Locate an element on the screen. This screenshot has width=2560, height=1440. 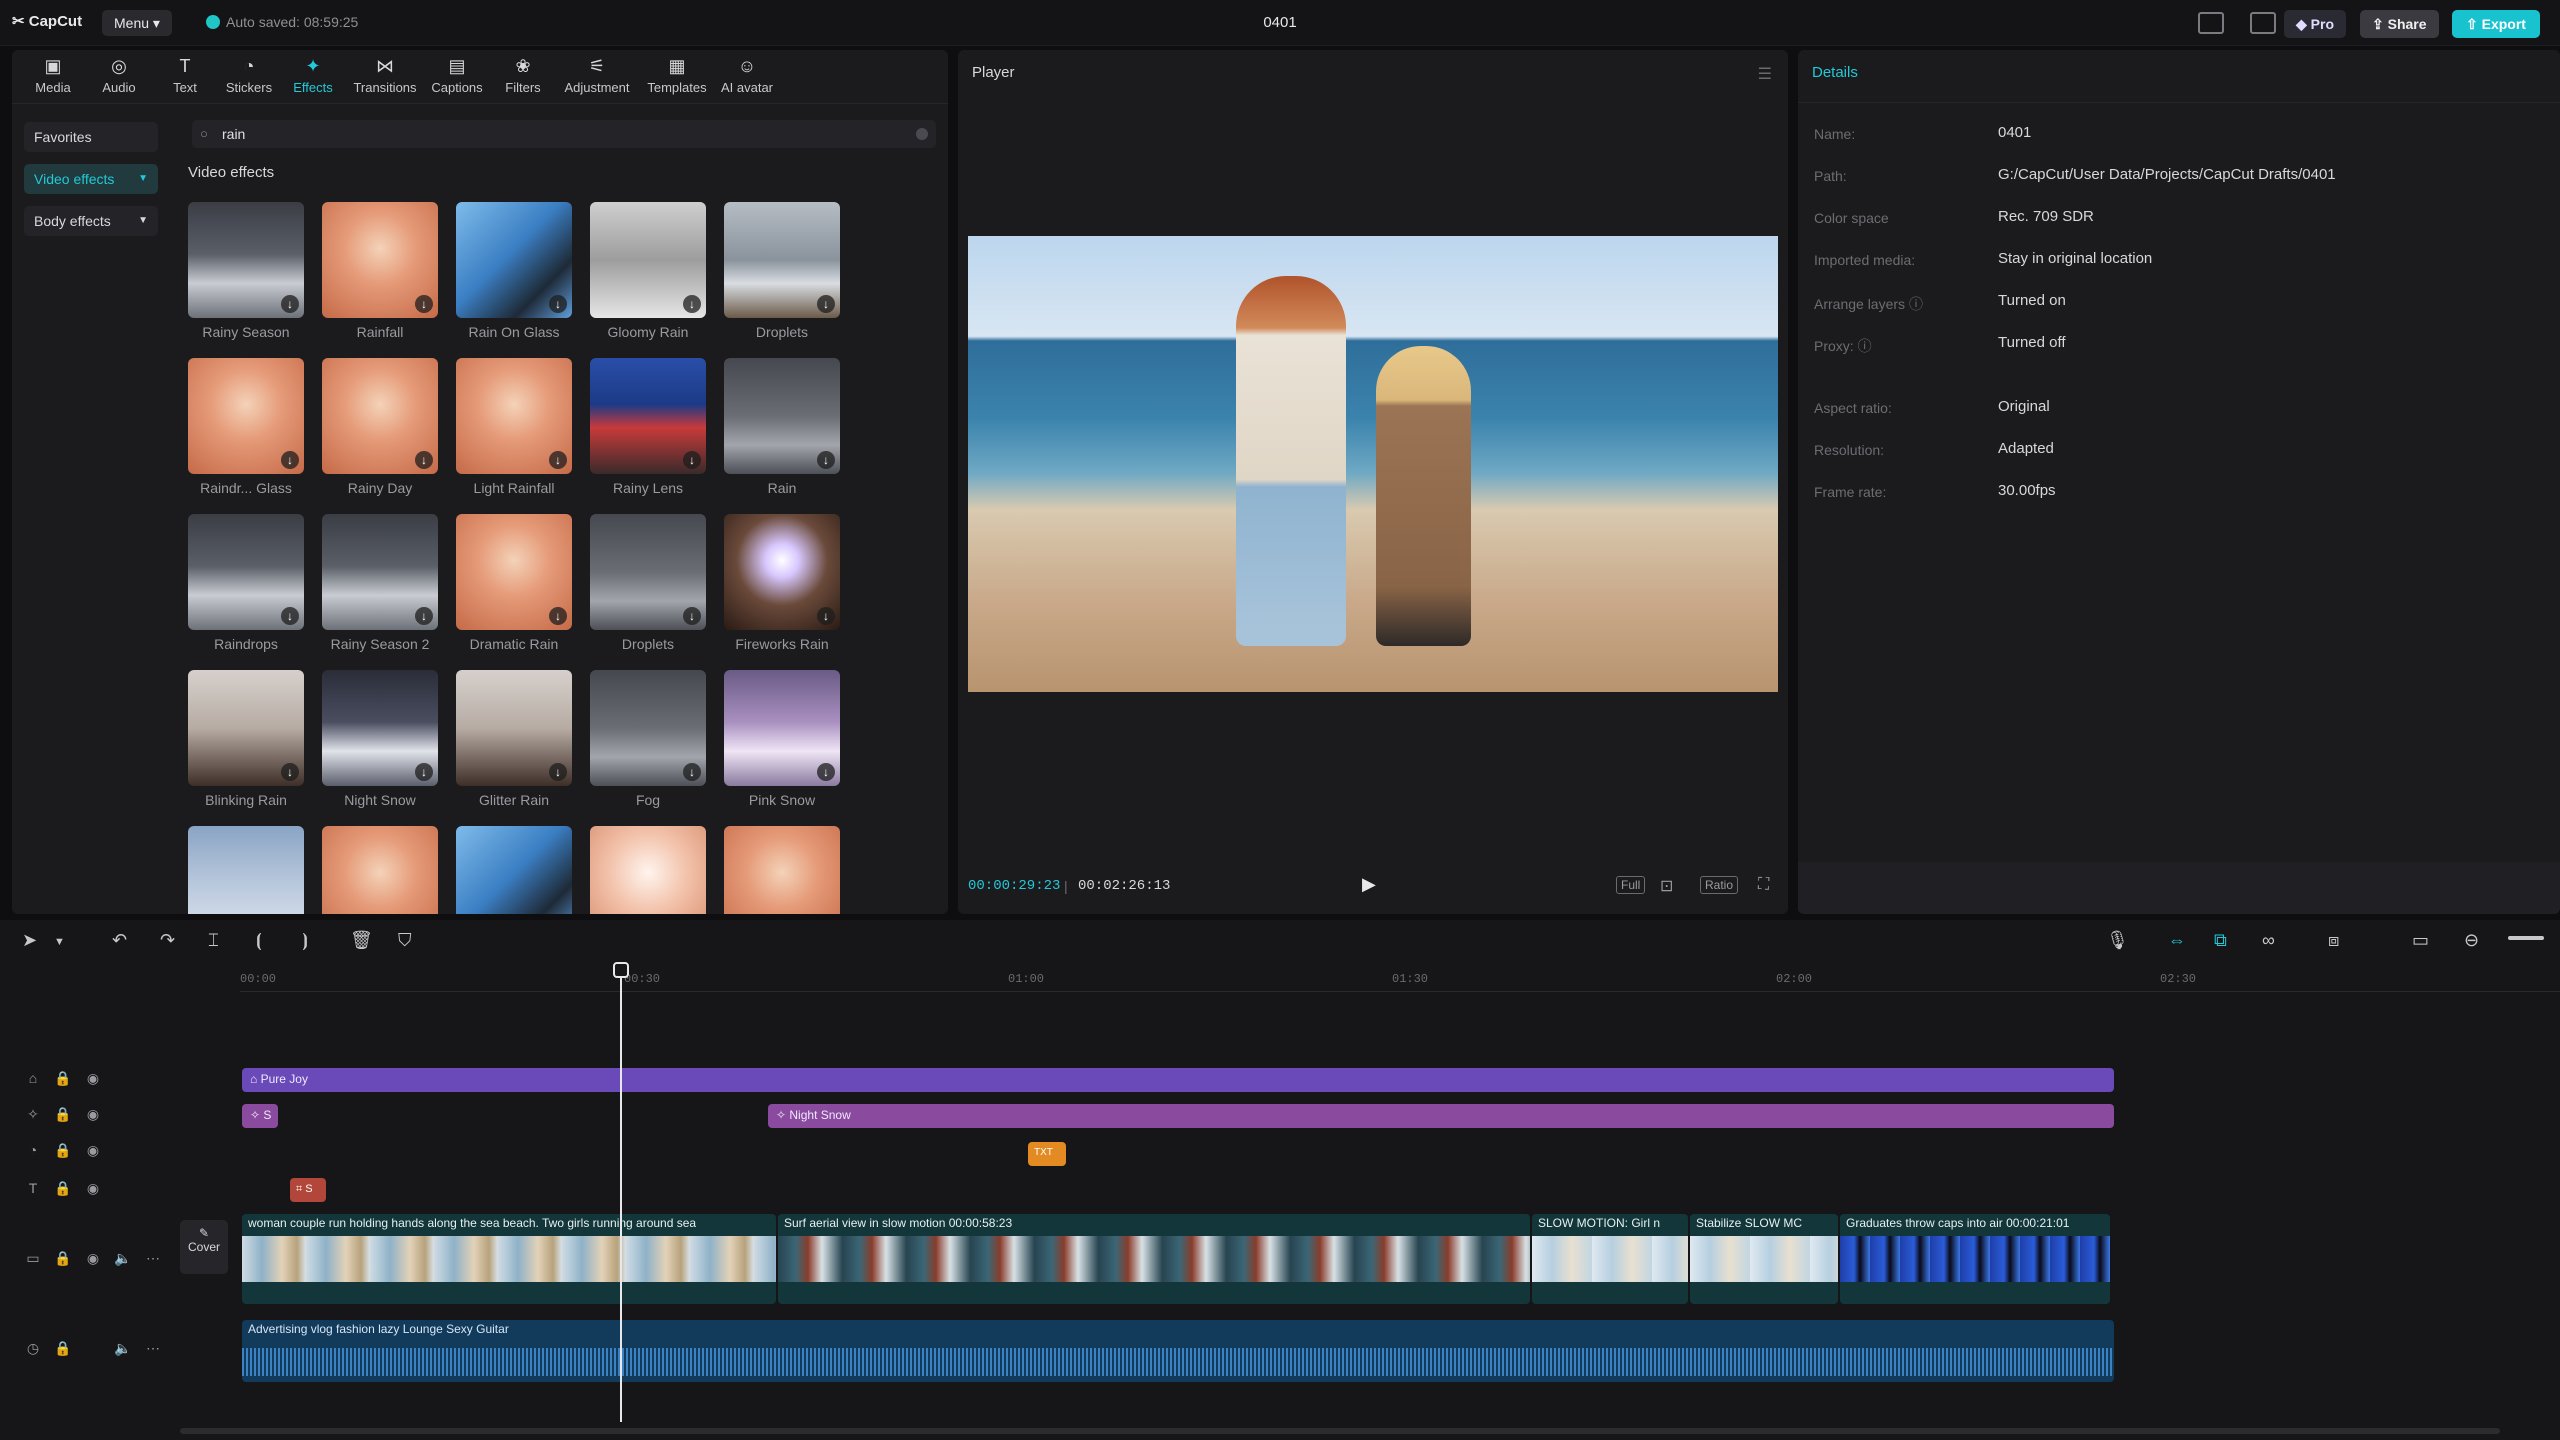
text-clip: ⌗ S is located at coordinates (308, 1190).